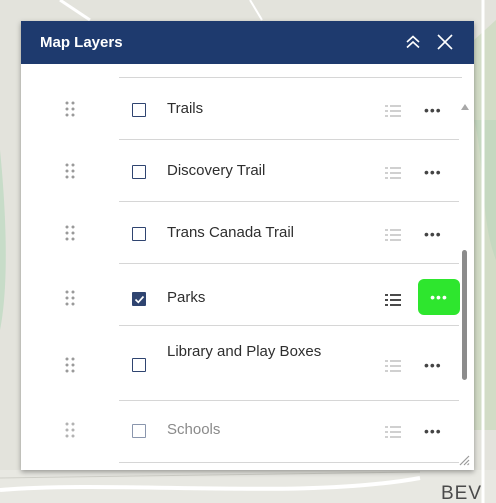 The width and height of the screenshot is (496, 503). I want to click on close-icon, so click(445, 42).